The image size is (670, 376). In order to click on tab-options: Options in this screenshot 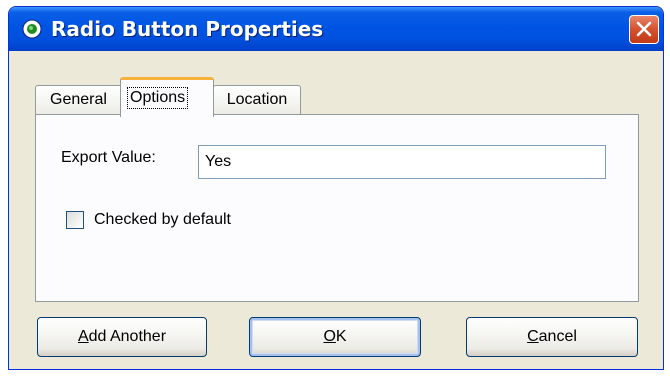, I will do `click(167, 97)`.